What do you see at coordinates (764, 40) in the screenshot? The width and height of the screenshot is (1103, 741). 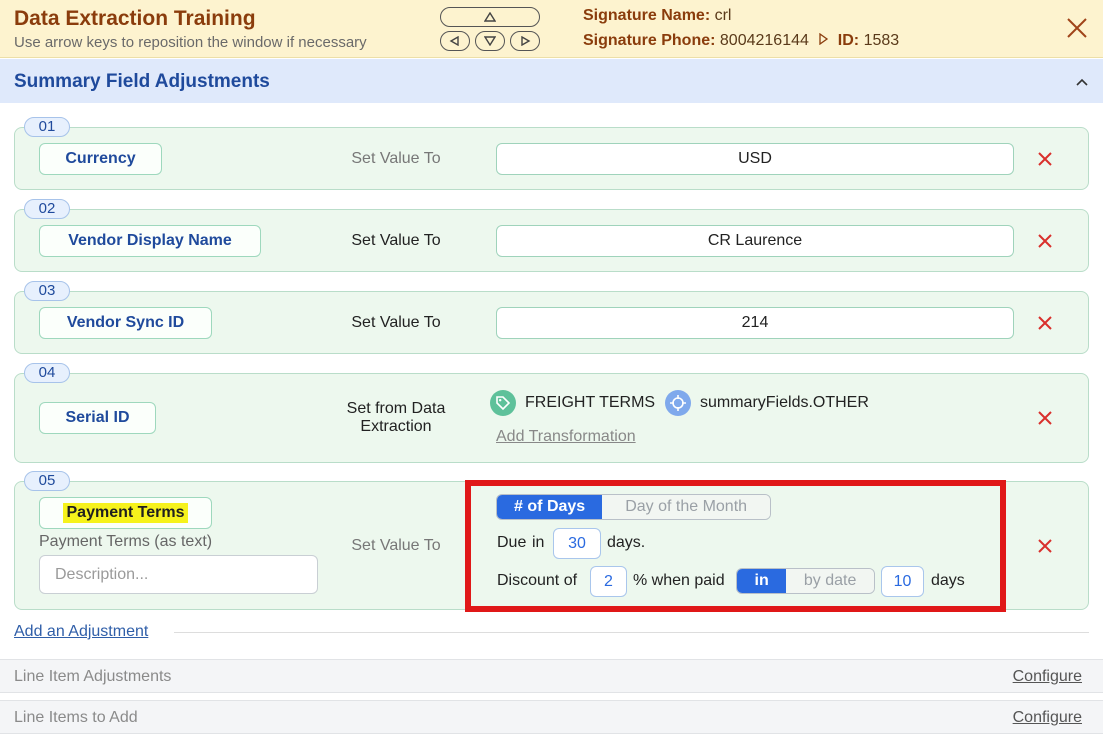 I see `signature-phone-value: 8004216144` at bounding box center [764, 40].